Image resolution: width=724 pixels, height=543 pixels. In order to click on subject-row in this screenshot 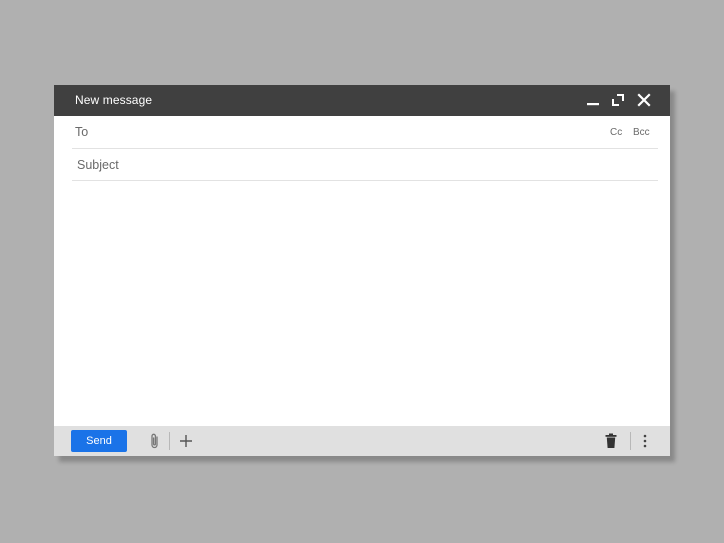, I will do `click(365, 165)`.